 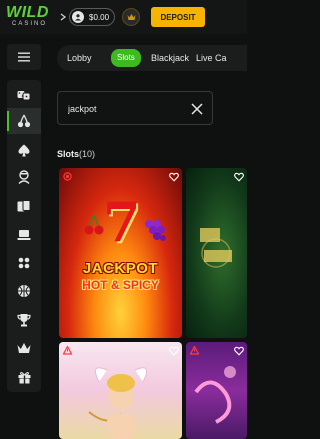 I want to click on cupid-art, so click(x=118, y=403).